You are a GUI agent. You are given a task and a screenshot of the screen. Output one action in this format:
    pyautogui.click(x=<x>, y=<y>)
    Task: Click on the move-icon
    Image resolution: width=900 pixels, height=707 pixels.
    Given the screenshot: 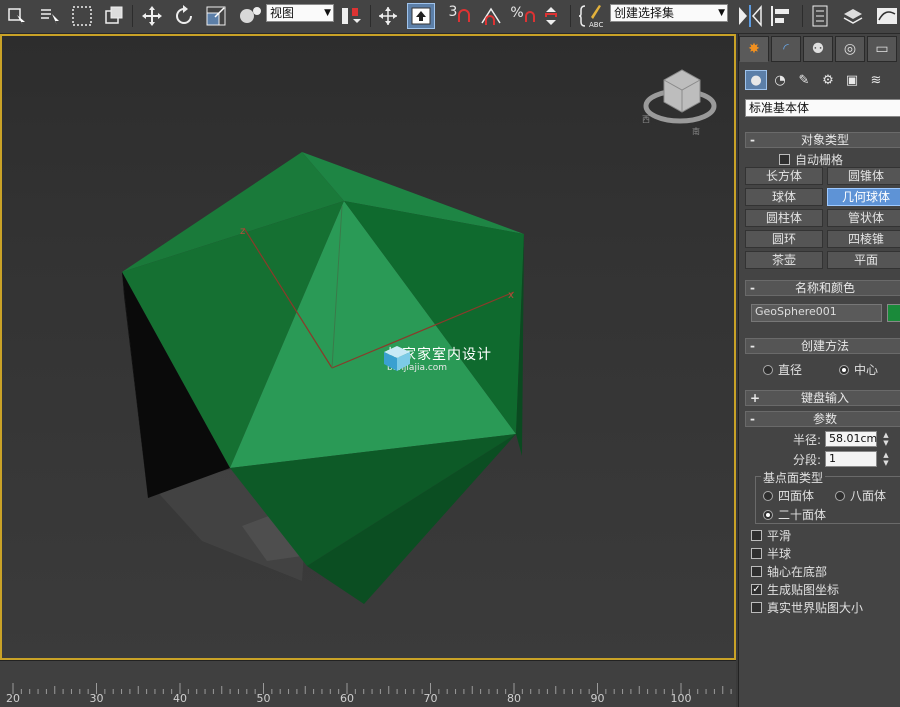 What is the action you would take?
    pyautogui.click(x=152, y=16)
    